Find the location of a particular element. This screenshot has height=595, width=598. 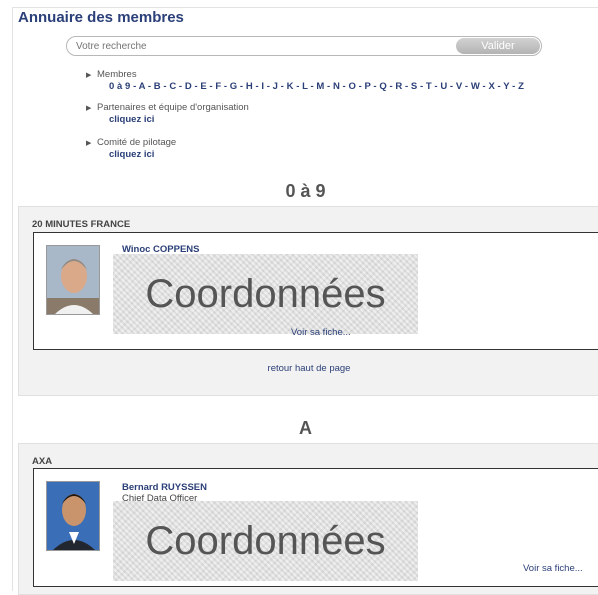

nav-partners-label: Partenaires et équipe d'organisation is located at coordinates (173, 107).